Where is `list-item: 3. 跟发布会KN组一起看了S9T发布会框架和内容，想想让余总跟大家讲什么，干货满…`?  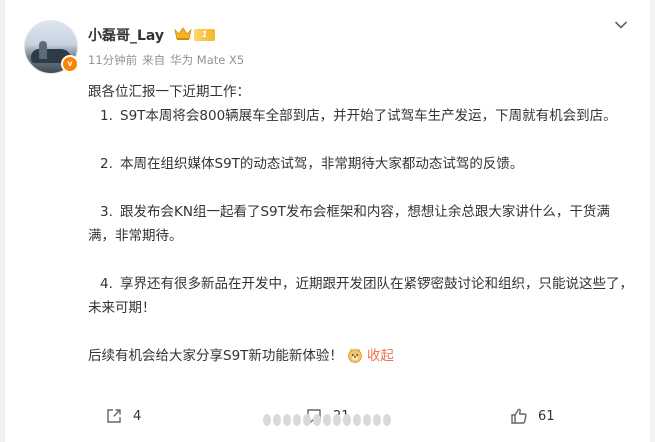
list-item: 3. 跟发布会KN组一起看了S9T发布会框架和内容，想想让余总跟大家讲什么，干货满… is located at coordinates (360, 224).